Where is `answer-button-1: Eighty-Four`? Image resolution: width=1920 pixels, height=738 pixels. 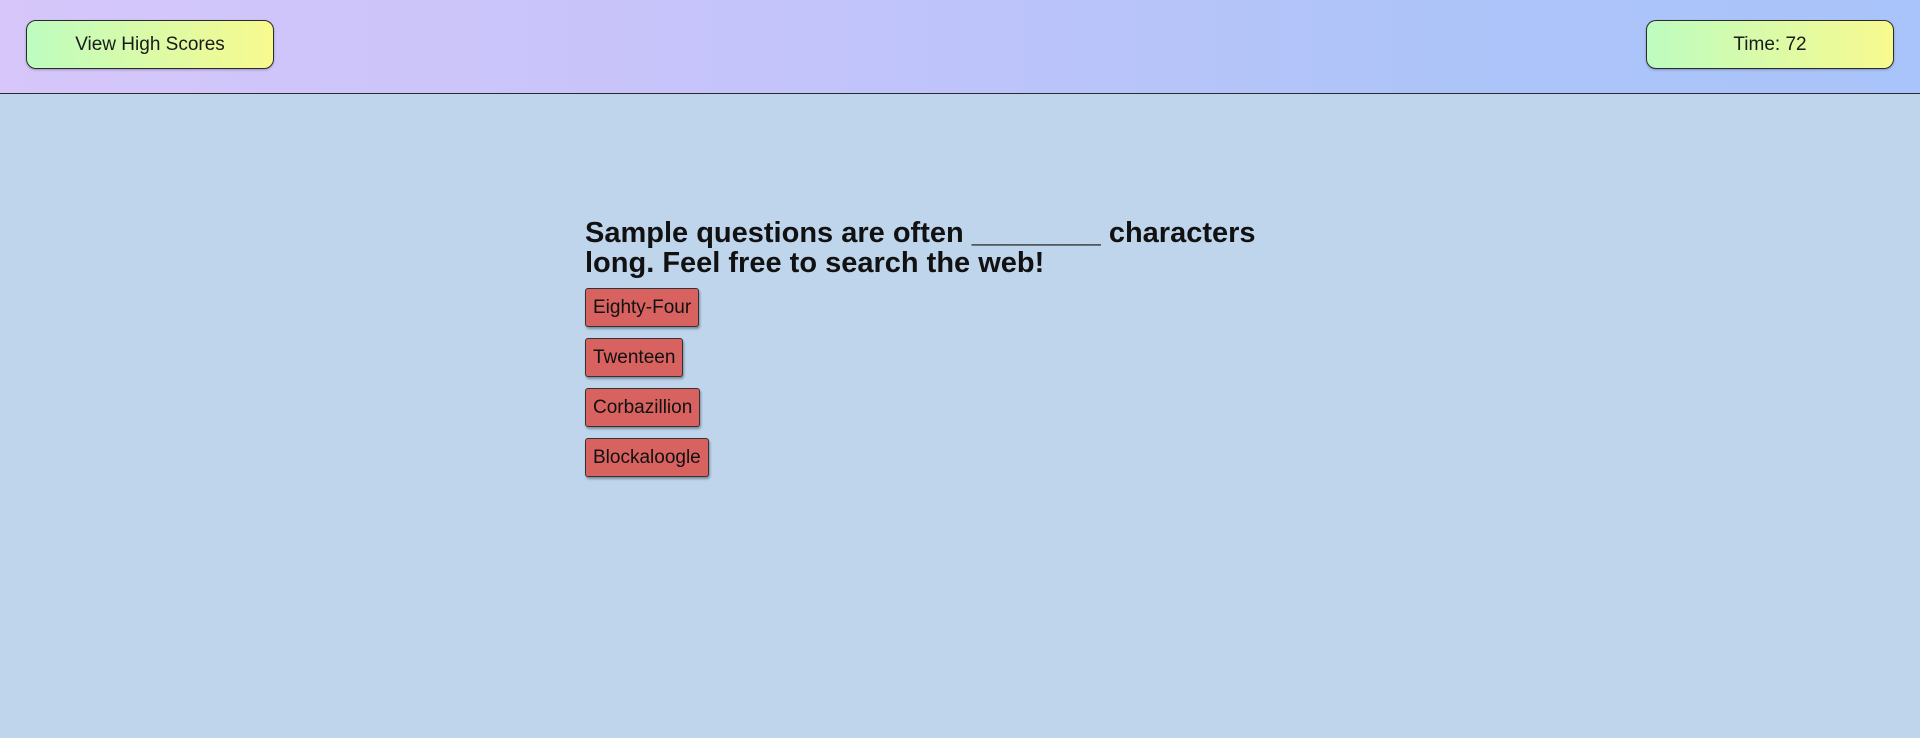 answer-button-1: Eighty-Four is located at coordinates (642, 307).